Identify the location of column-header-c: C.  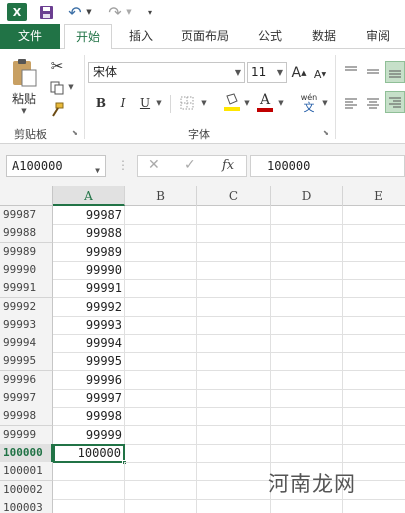
(234, 196).